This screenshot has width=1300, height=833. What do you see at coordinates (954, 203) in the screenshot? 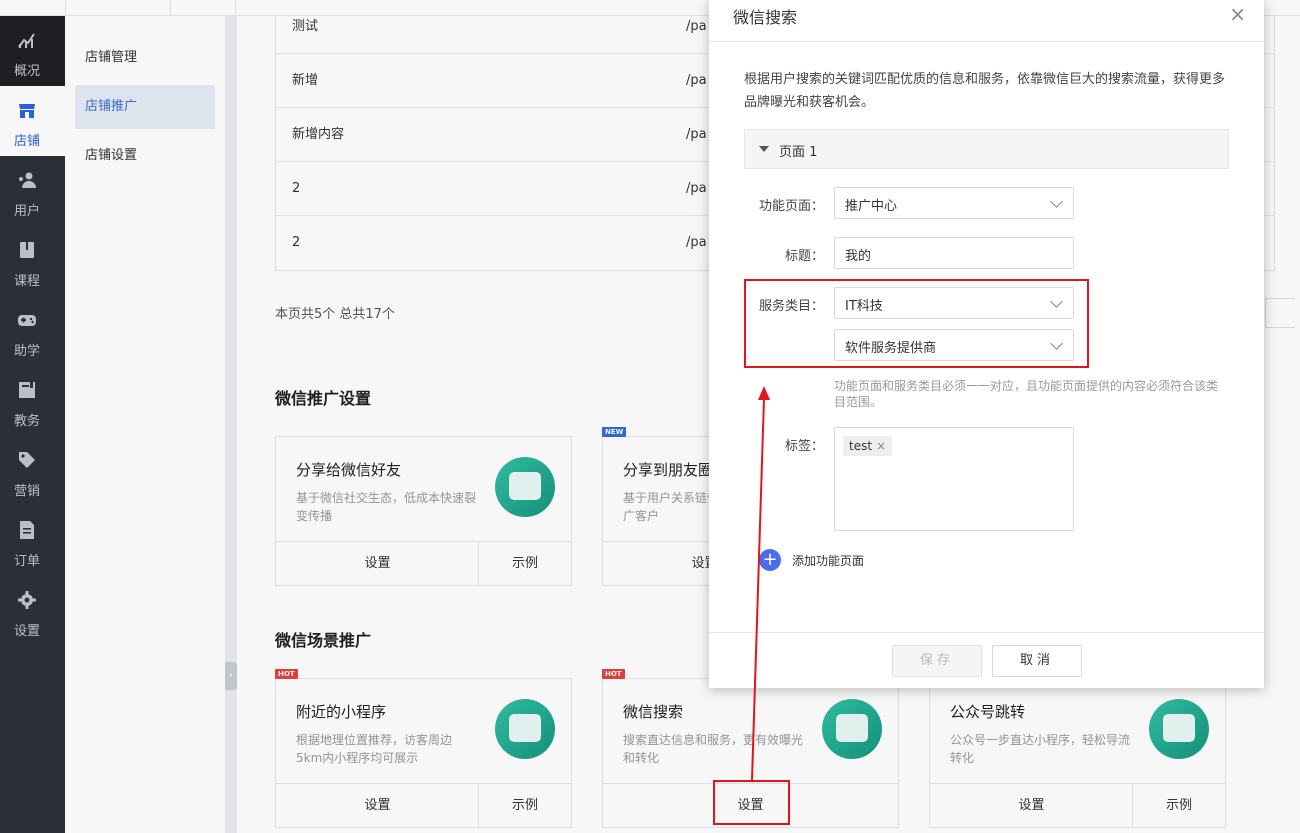
I see `func-page-select: 推广中心` at bounding box center [954, 203].